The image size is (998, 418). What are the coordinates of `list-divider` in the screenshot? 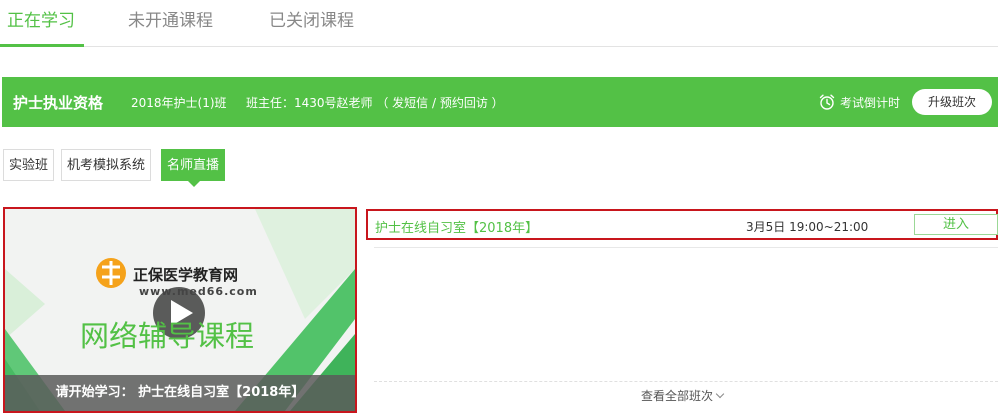 It's located at (686, 247).